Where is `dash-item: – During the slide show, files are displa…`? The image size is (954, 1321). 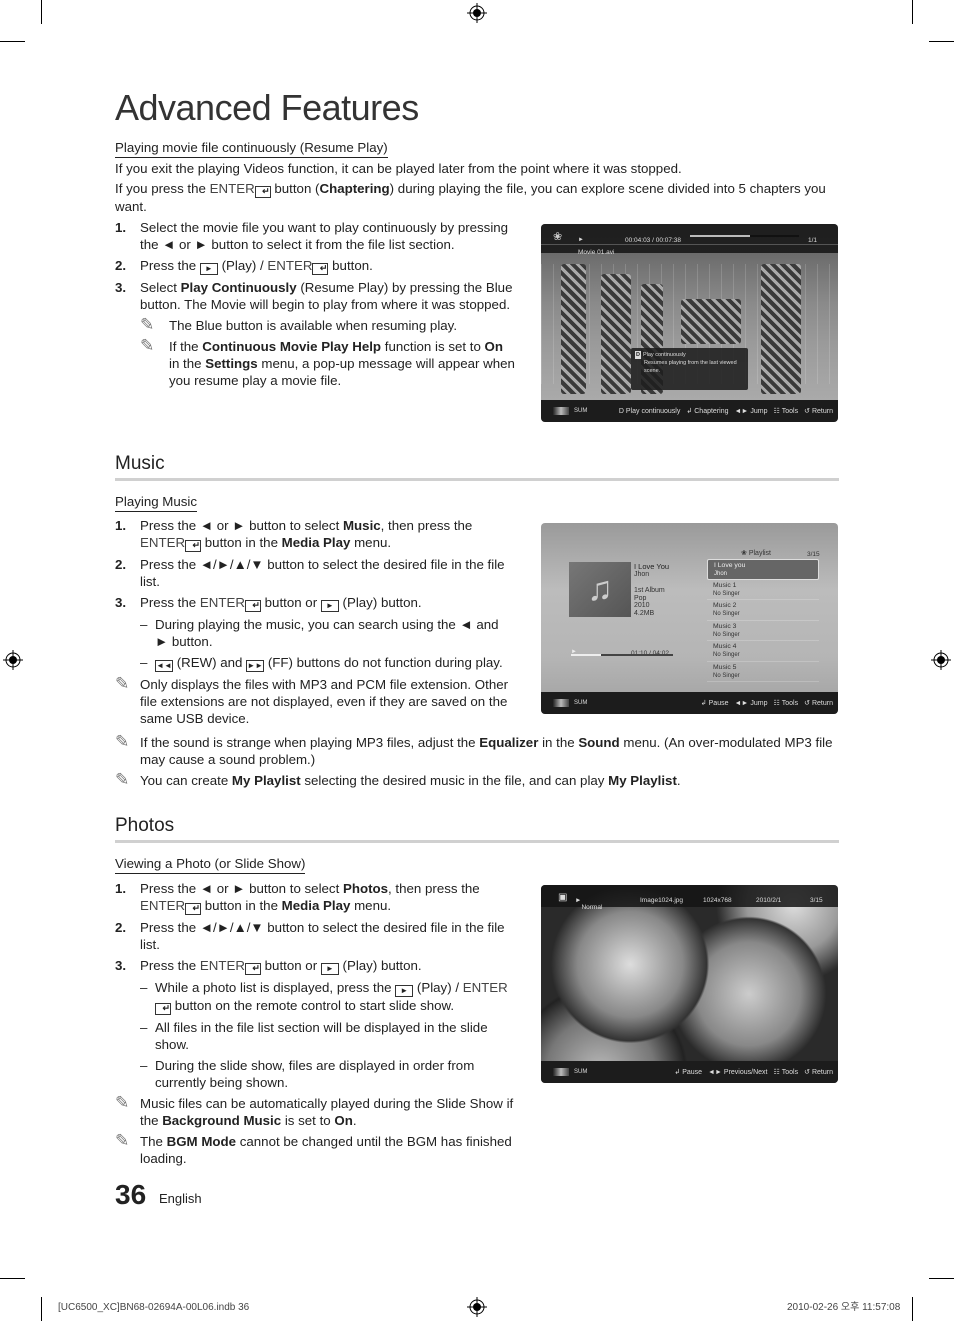 dash-item: – During the slide show, files are displa… is located at coordinates (307, 1074).